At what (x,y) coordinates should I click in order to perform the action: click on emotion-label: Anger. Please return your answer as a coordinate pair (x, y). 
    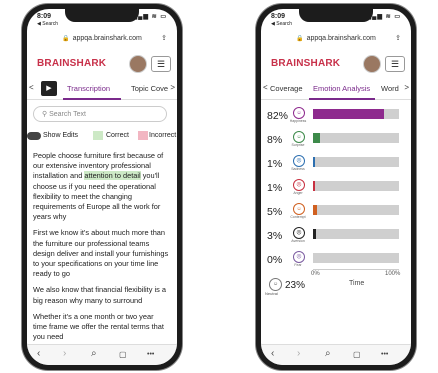
    Looking at the image, I should click on (298, 193).